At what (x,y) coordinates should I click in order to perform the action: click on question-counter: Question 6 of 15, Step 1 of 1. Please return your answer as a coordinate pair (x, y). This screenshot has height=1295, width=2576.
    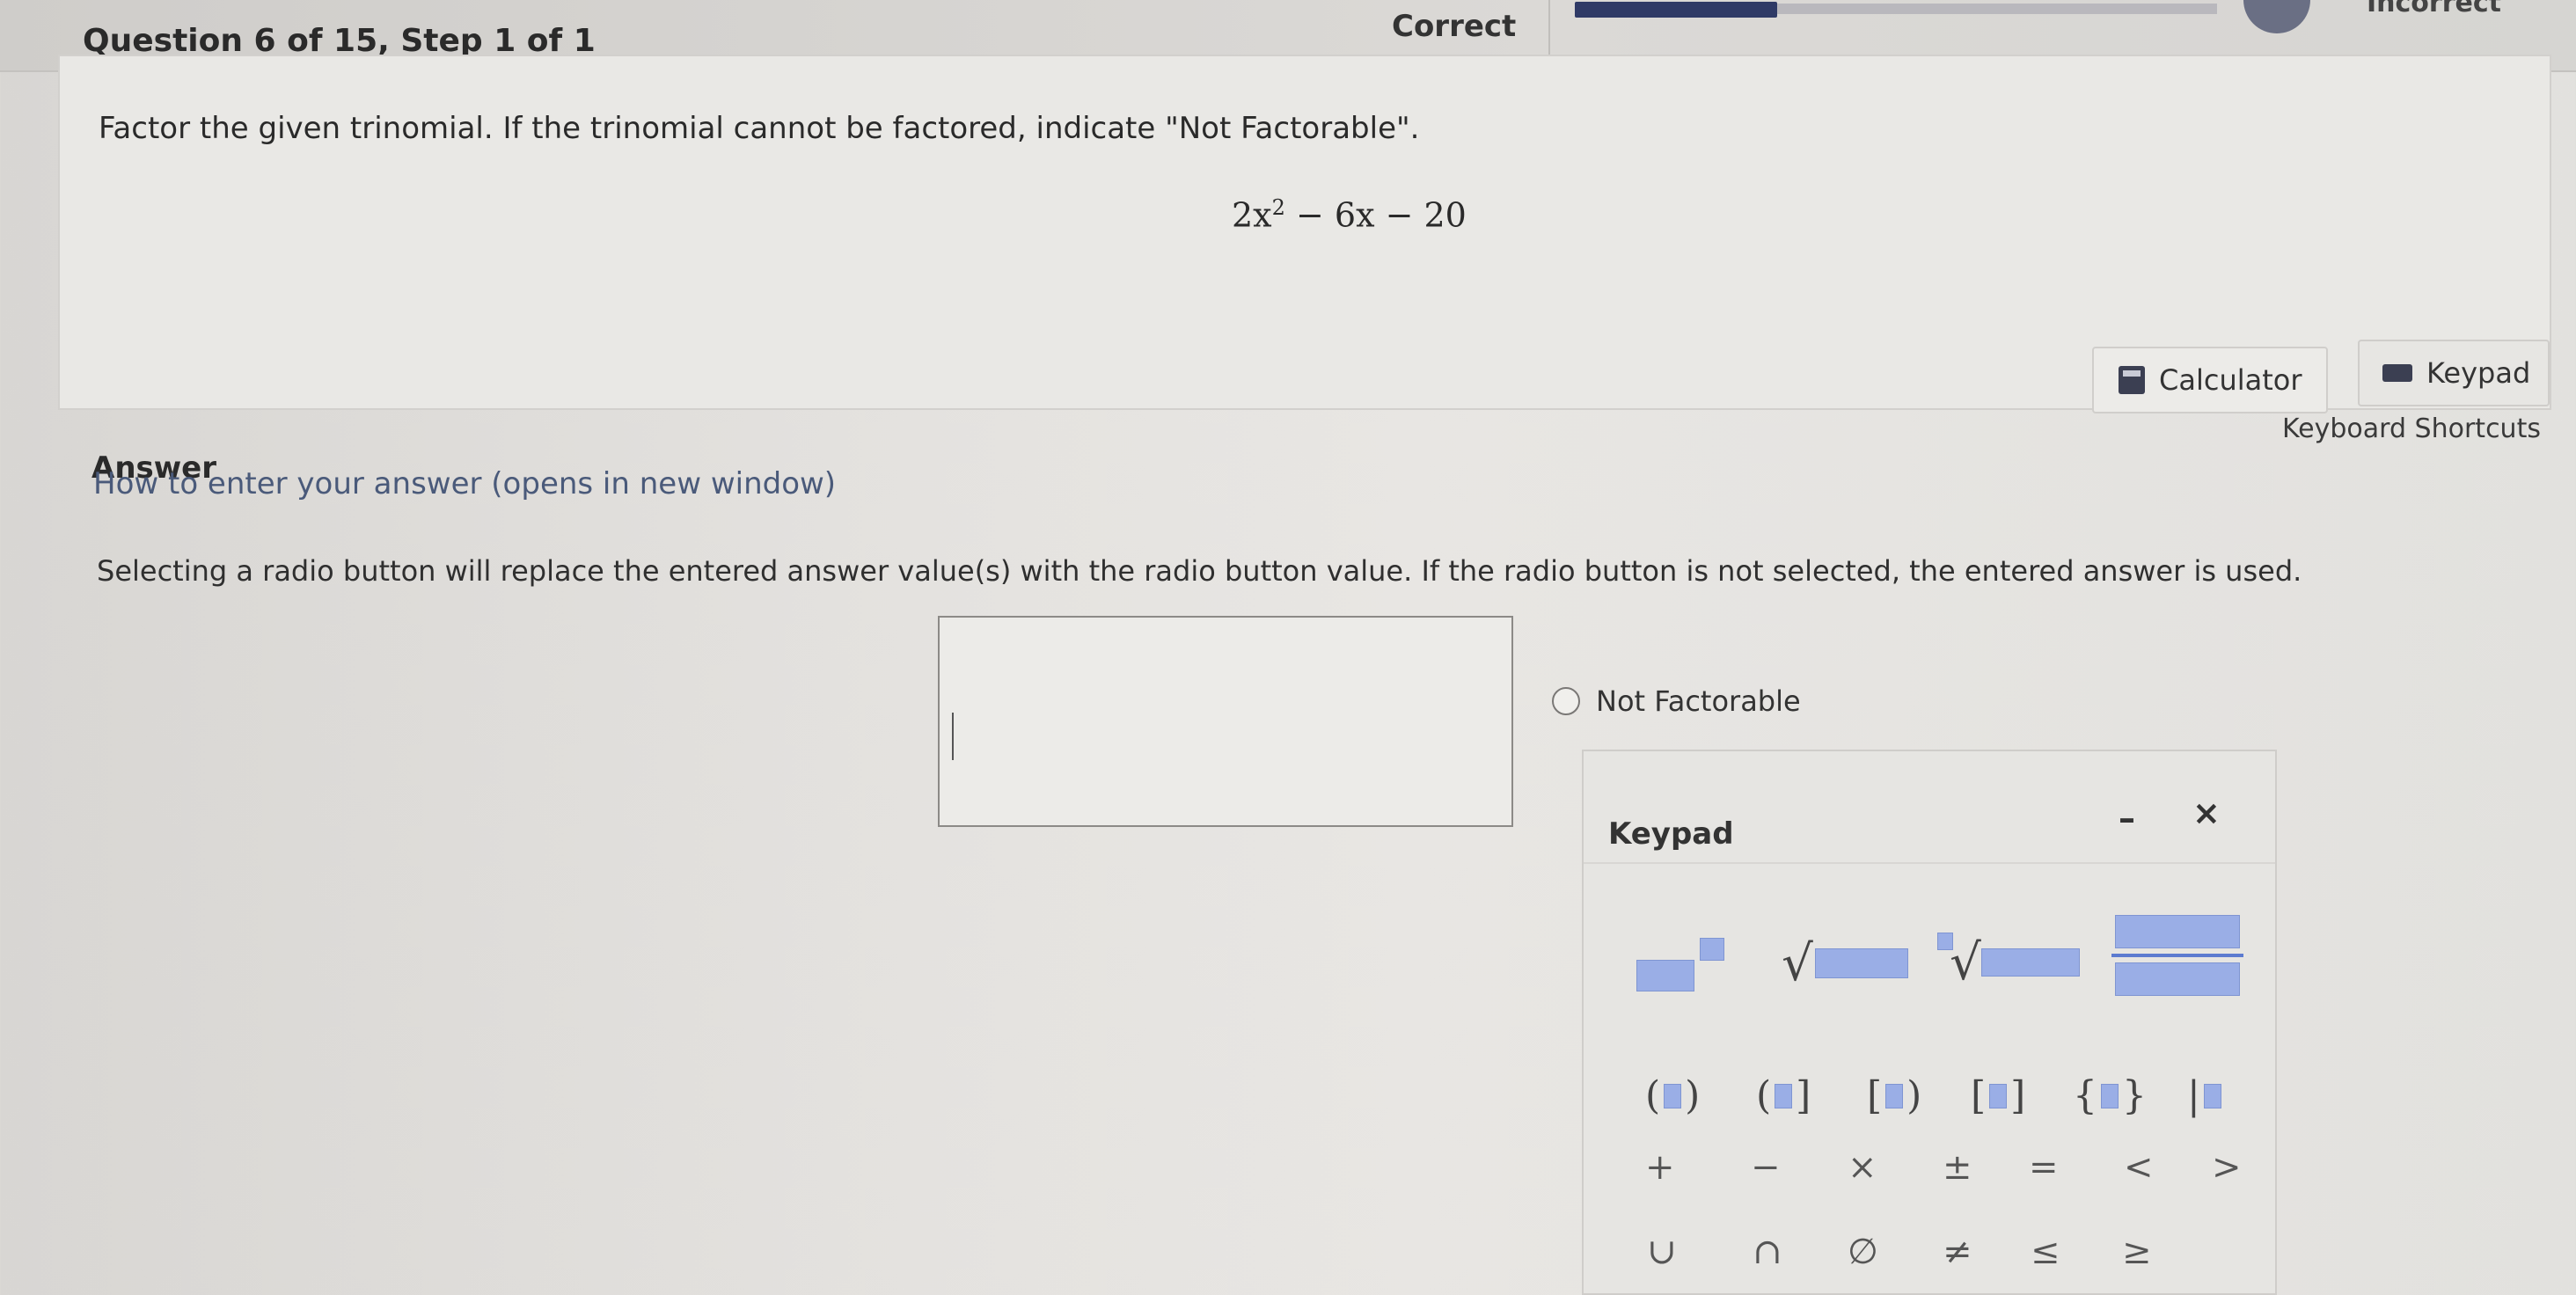
    Looking at the image, I should click on (339, 41).